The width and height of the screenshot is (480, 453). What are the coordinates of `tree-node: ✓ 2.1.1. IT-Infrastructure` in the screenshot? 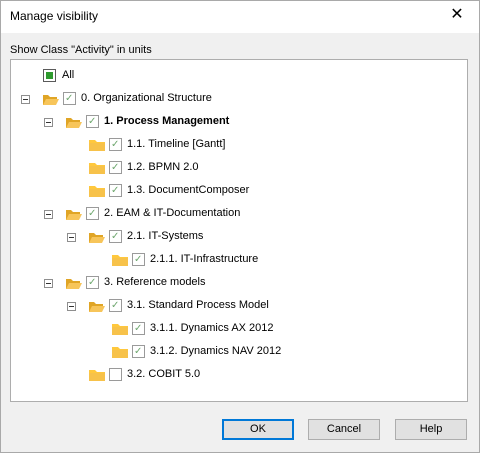 It's located at (231, 262).